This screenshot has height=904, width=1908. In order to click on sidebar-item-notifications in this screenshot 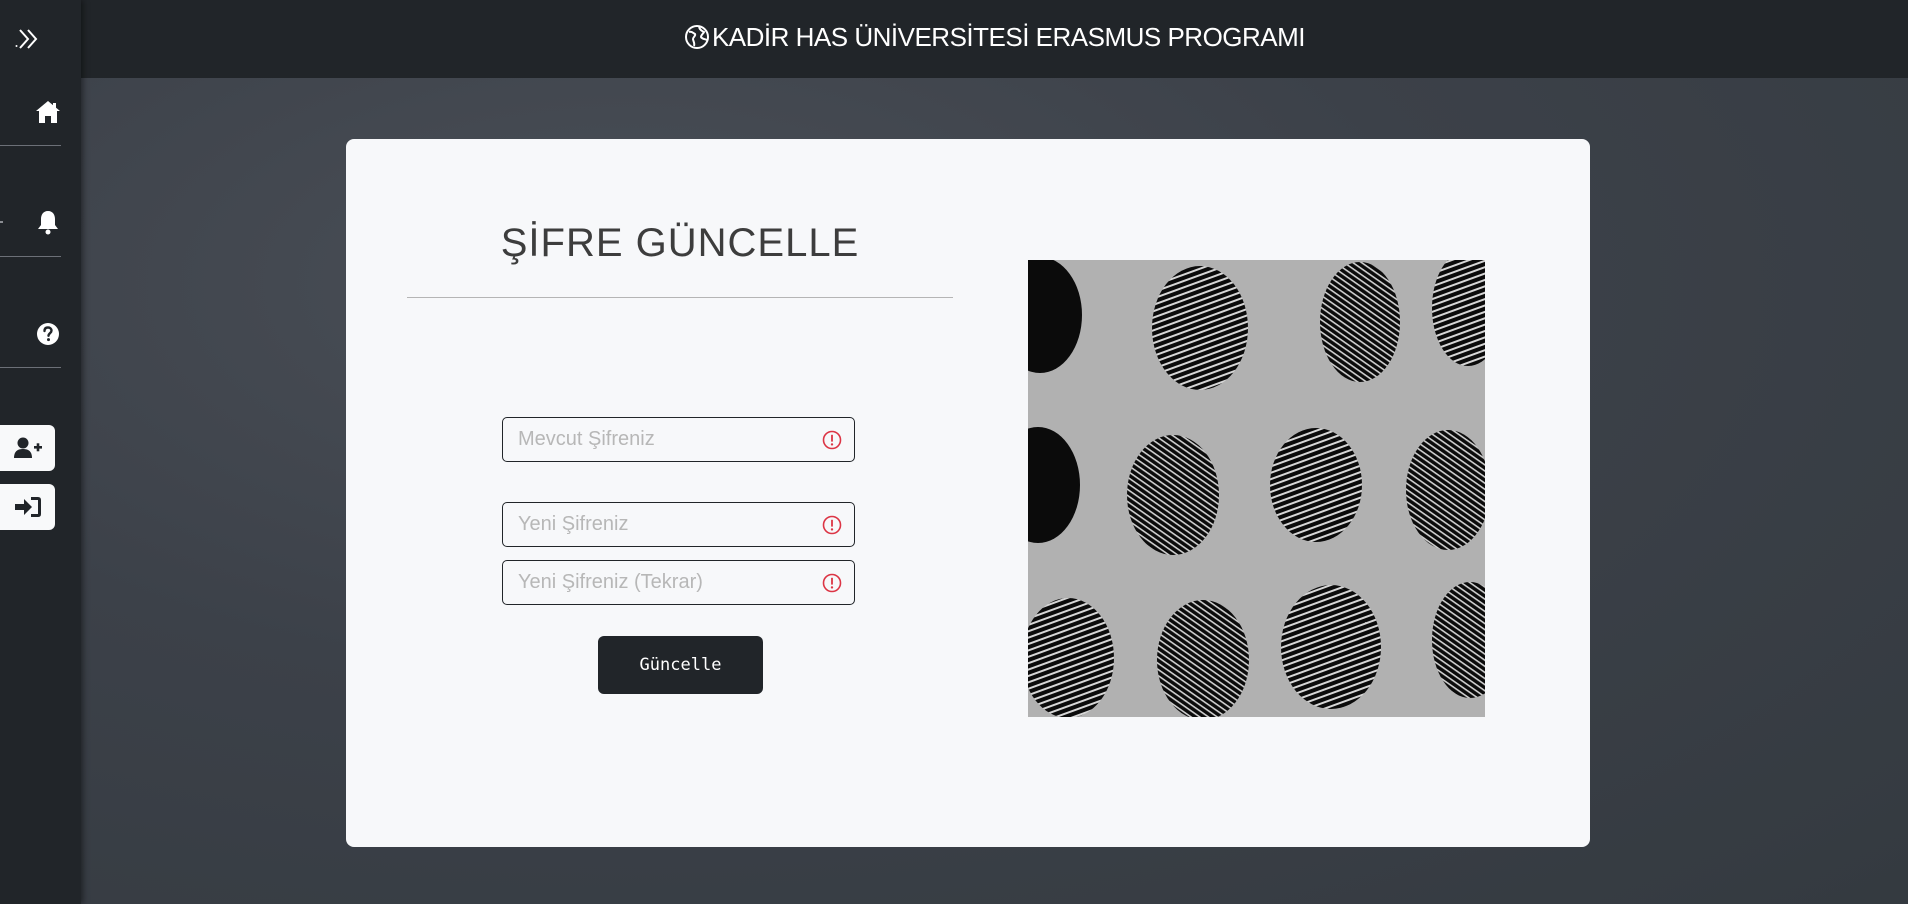, I will do `click(48, 222)`.